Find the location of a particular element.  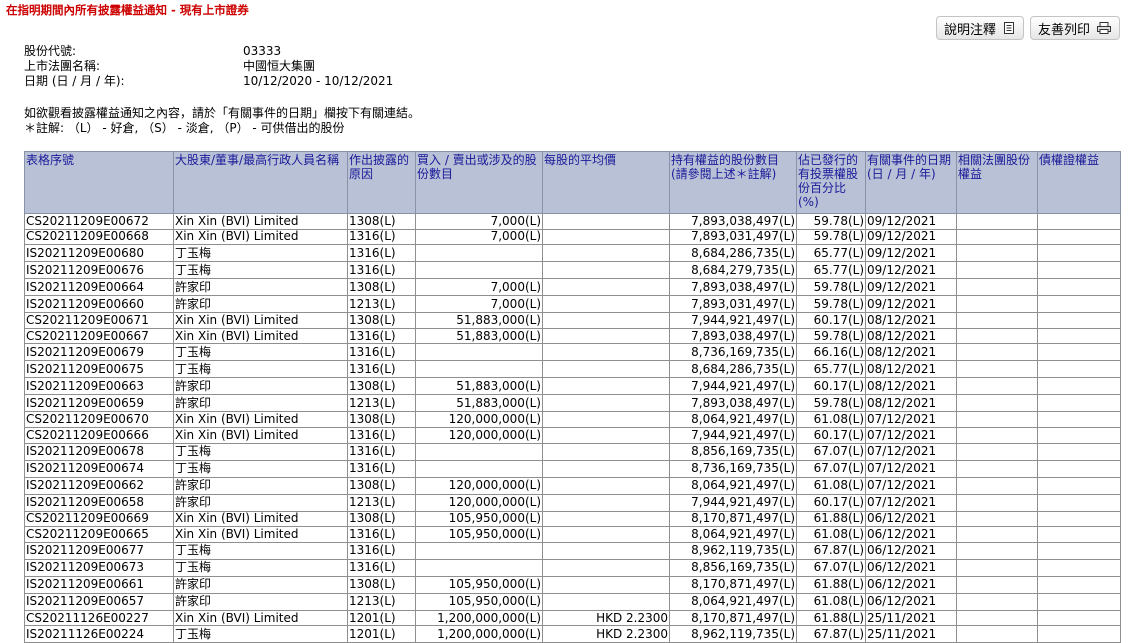

col-form-serial-cell: IS20211209E00660 is located at coordinates (99, 304).